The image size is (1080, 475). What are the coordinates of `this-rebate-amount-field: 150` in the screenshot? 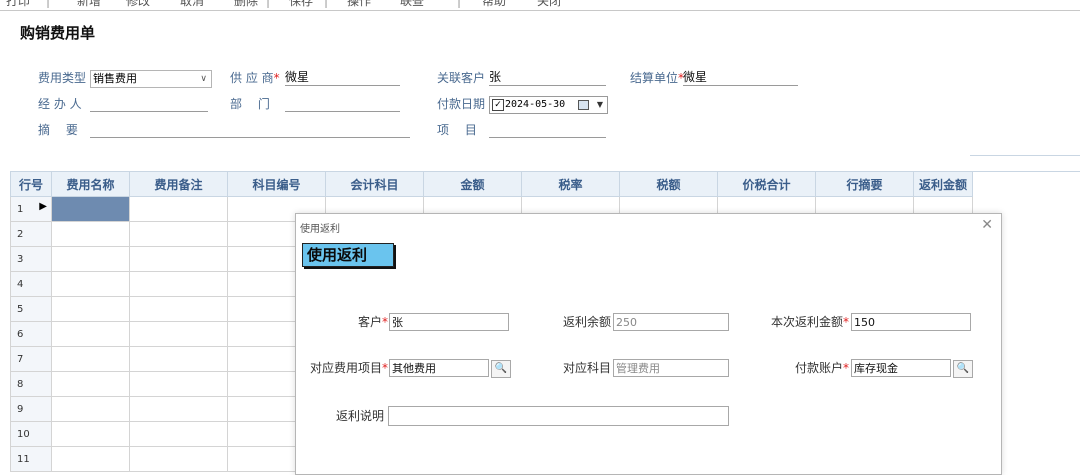 It's located at (911, 322).